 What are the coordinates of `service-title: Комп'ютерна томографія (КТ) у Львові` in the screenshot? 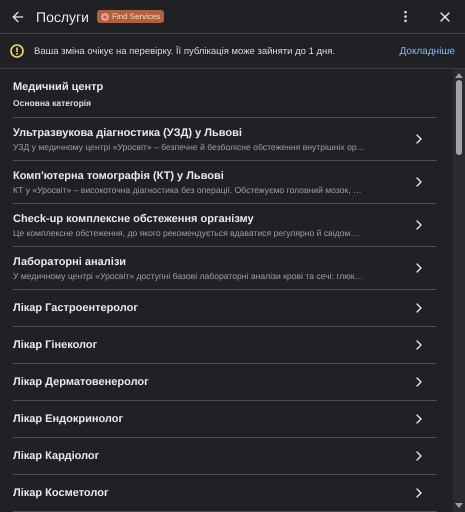 It's located at (119, 176).